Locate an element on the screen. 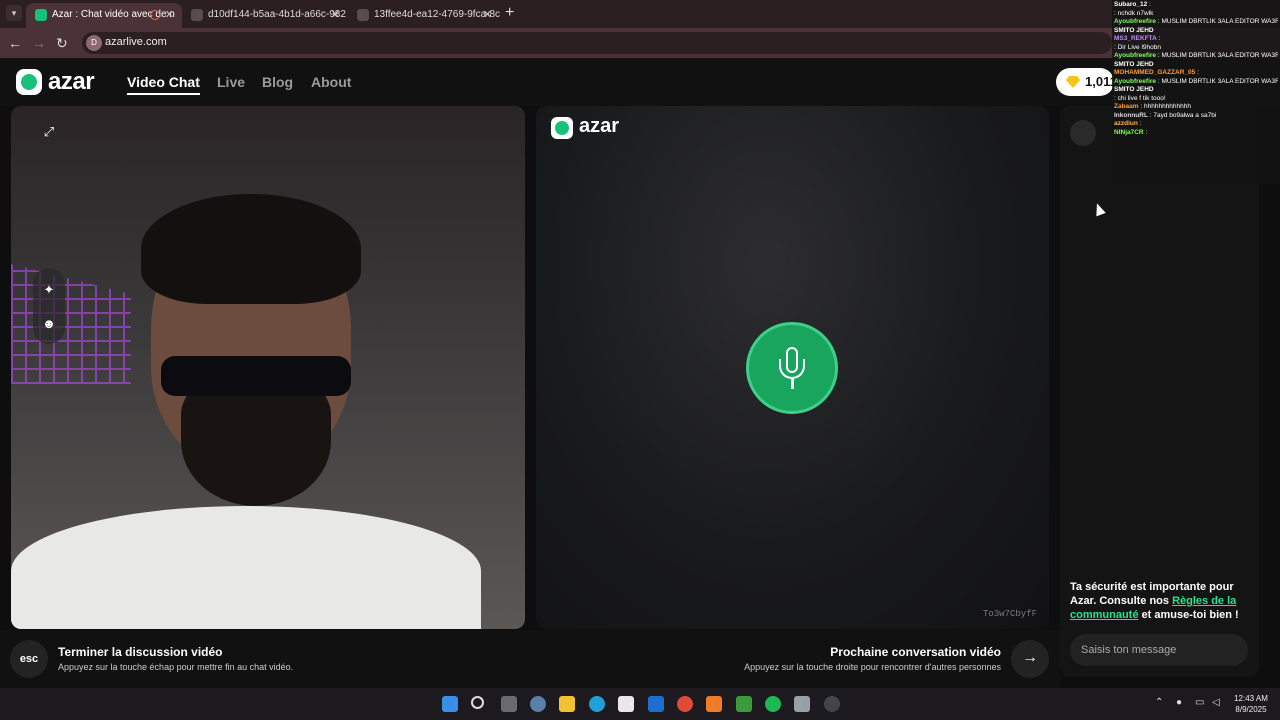 Image resolution: width=1280 pixels, height=720 pixels. chat-username: azzdiun is located at coordinates (1126, 123).